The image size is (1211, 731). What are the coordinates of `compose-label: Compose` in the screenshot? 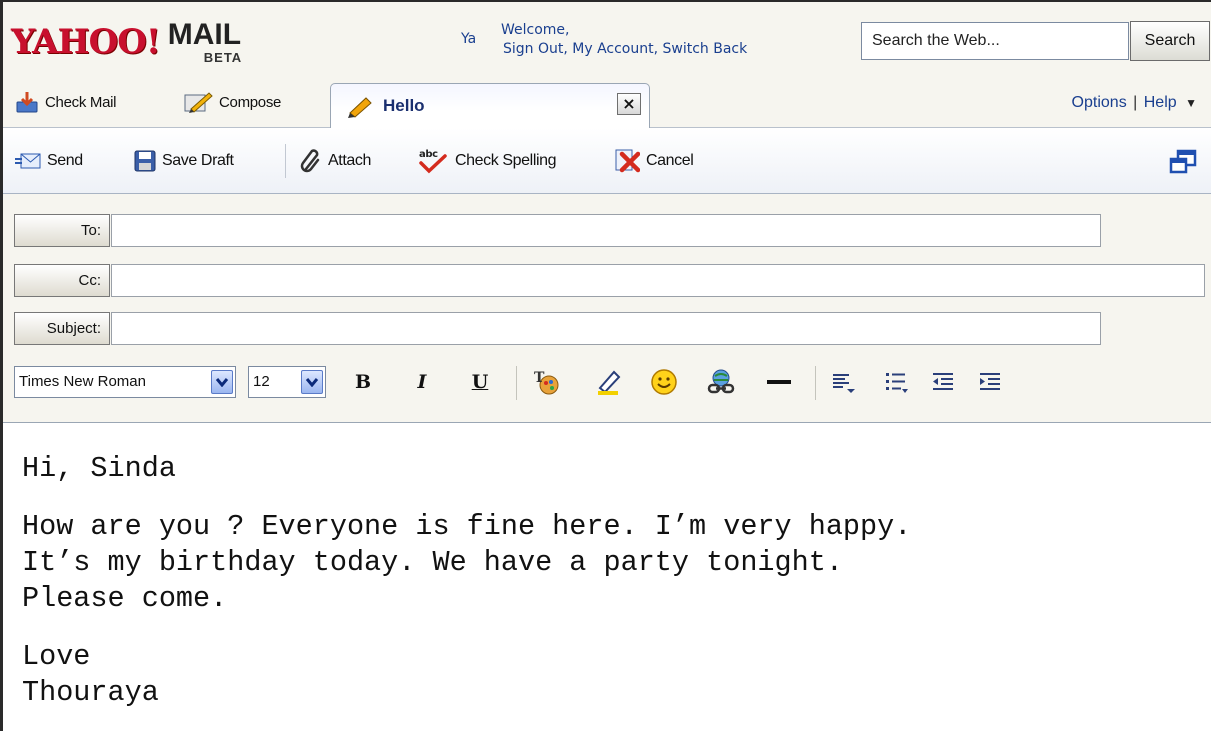 It's located at (250, 102).